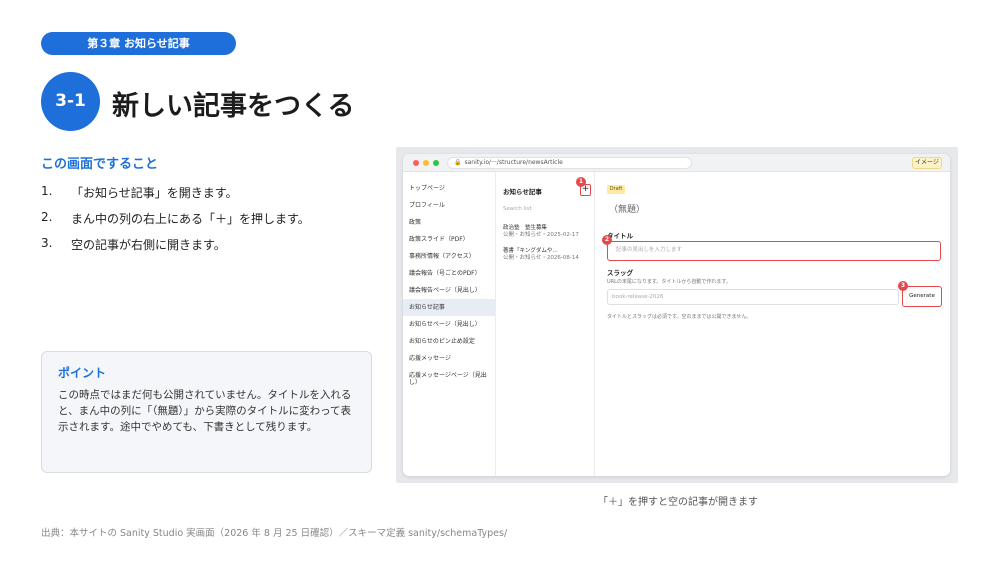 Image resolution: width=1000 pixels, height=562 pixels. I want to click on point-title: ポイント, so click(82, 373).